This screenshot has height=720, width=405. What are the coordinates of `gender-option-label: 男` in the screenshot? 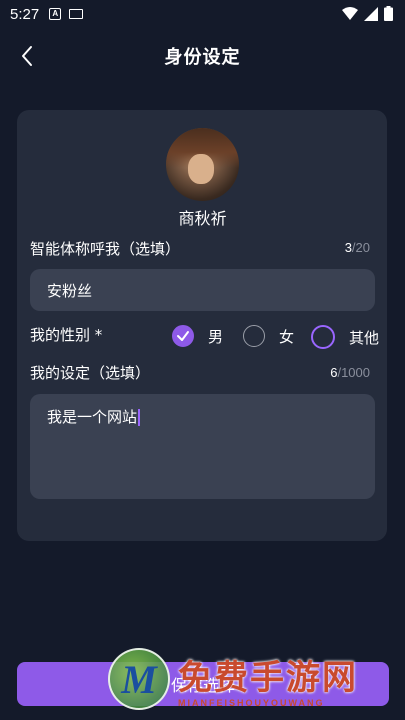 It's located at (216, 336).